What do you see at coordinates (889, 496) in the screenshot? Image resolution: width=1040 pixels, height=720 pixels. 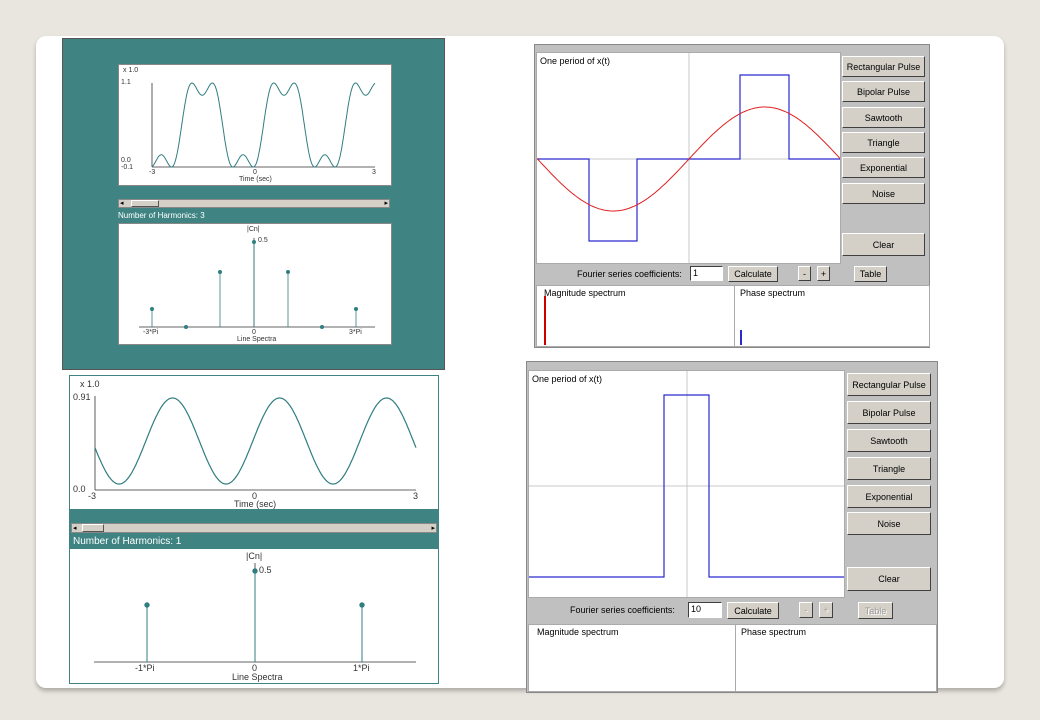 I see `exponential-button-2: Exponential` at bounding box center [889, 496].